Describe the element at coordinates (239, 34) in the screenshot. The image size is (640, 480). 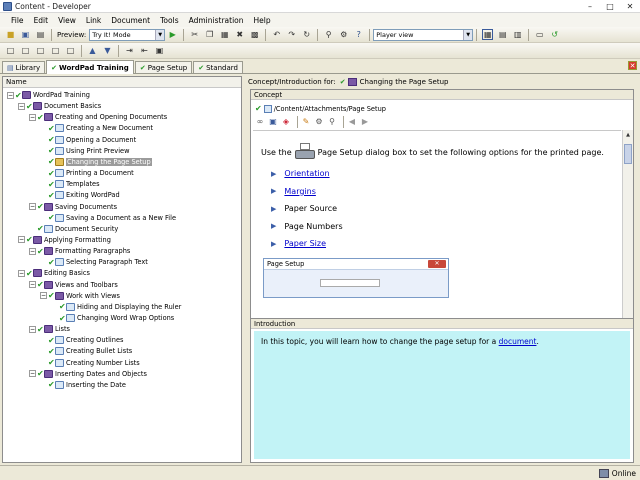
I see `delete-icon: ✖` at that location.